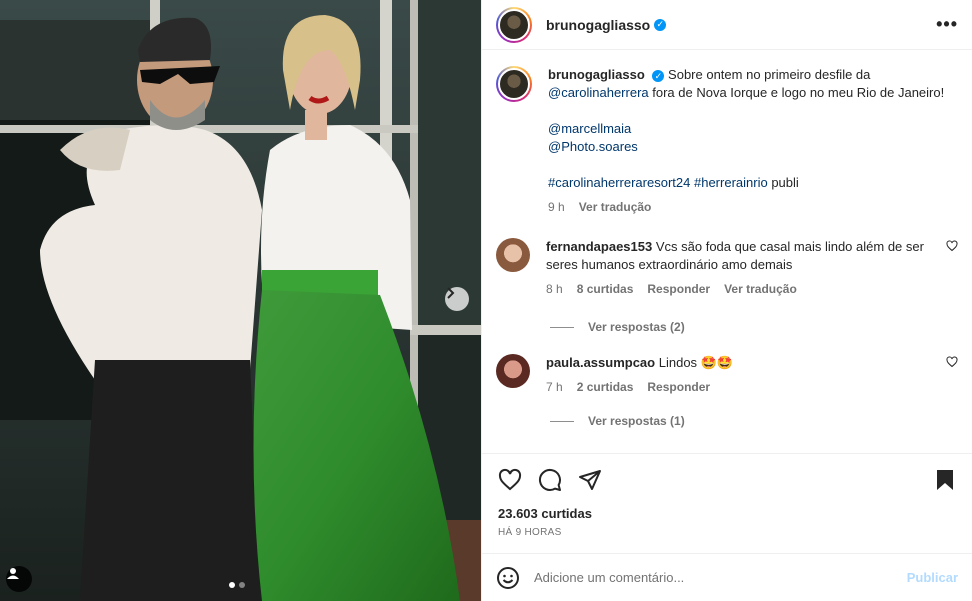  I want to click on carousel-dot, so click(242, 585).